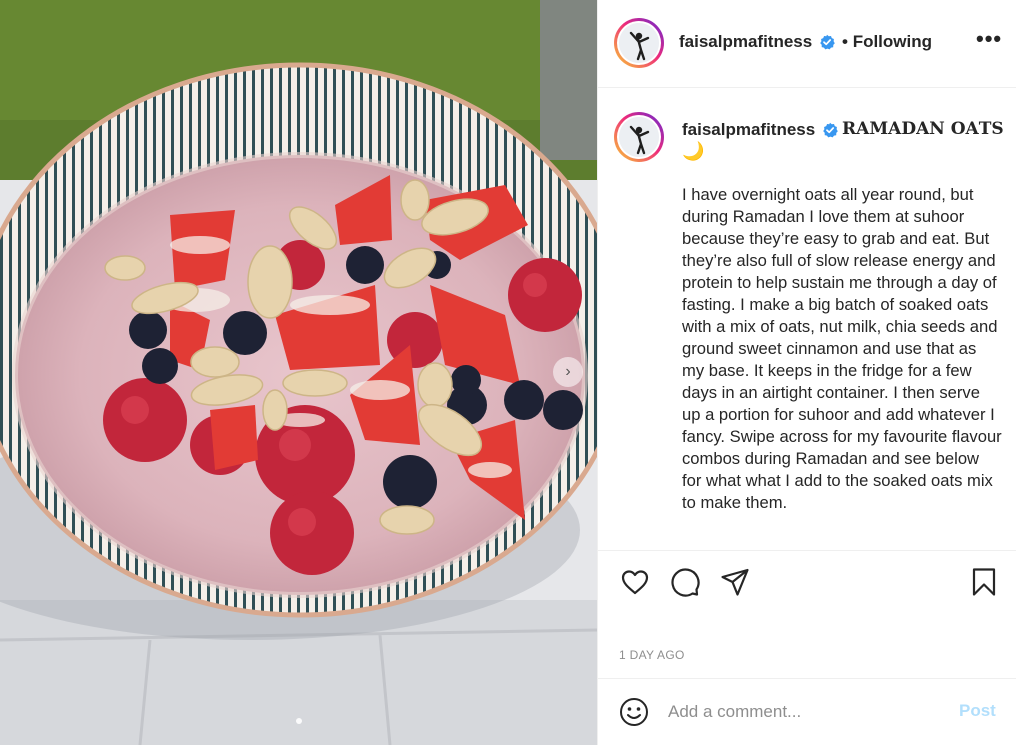 The image size is (1016, 745). Describe the element at coordinates (923, 129) in the screenshot. I see `caption-title: 𝐑𝐀𝐌𝐀𝐃𝐀𝐍 𝐎𝐀𝐓𝐒` at that location.